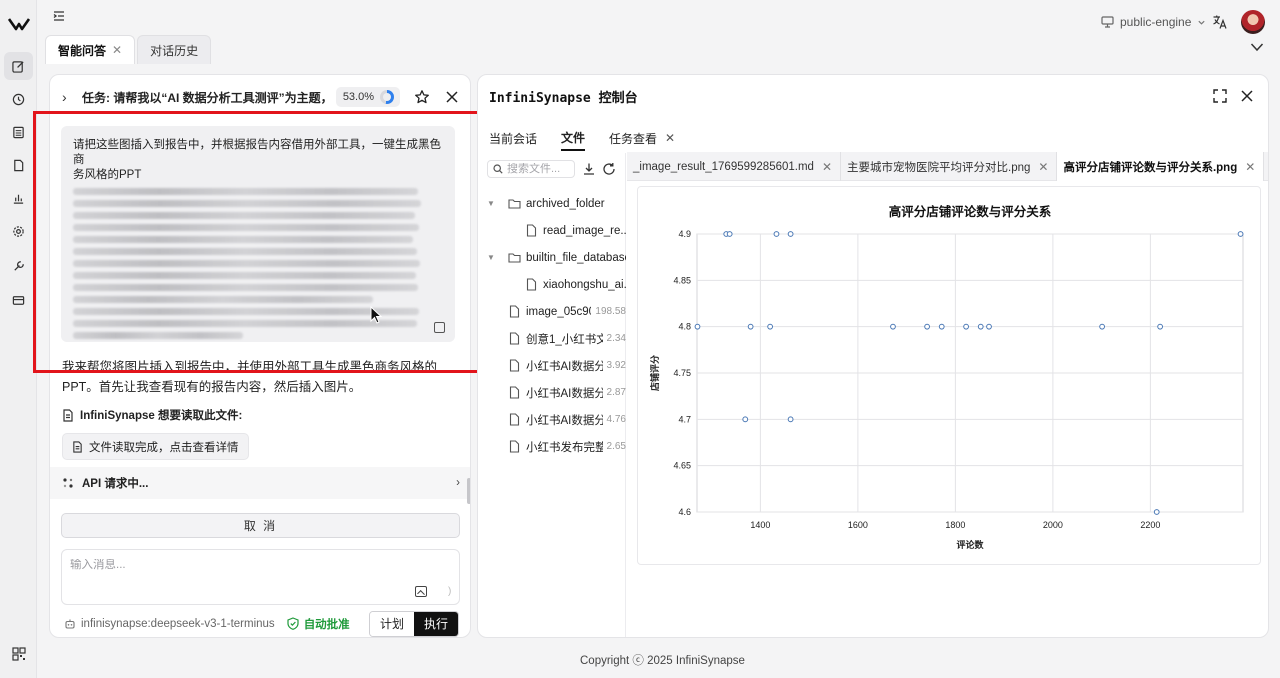  What do you see at coordinates (618, 97) in the screenshot?
I see `console-title-suffix: 控制台` at bounding box center [618, 97].